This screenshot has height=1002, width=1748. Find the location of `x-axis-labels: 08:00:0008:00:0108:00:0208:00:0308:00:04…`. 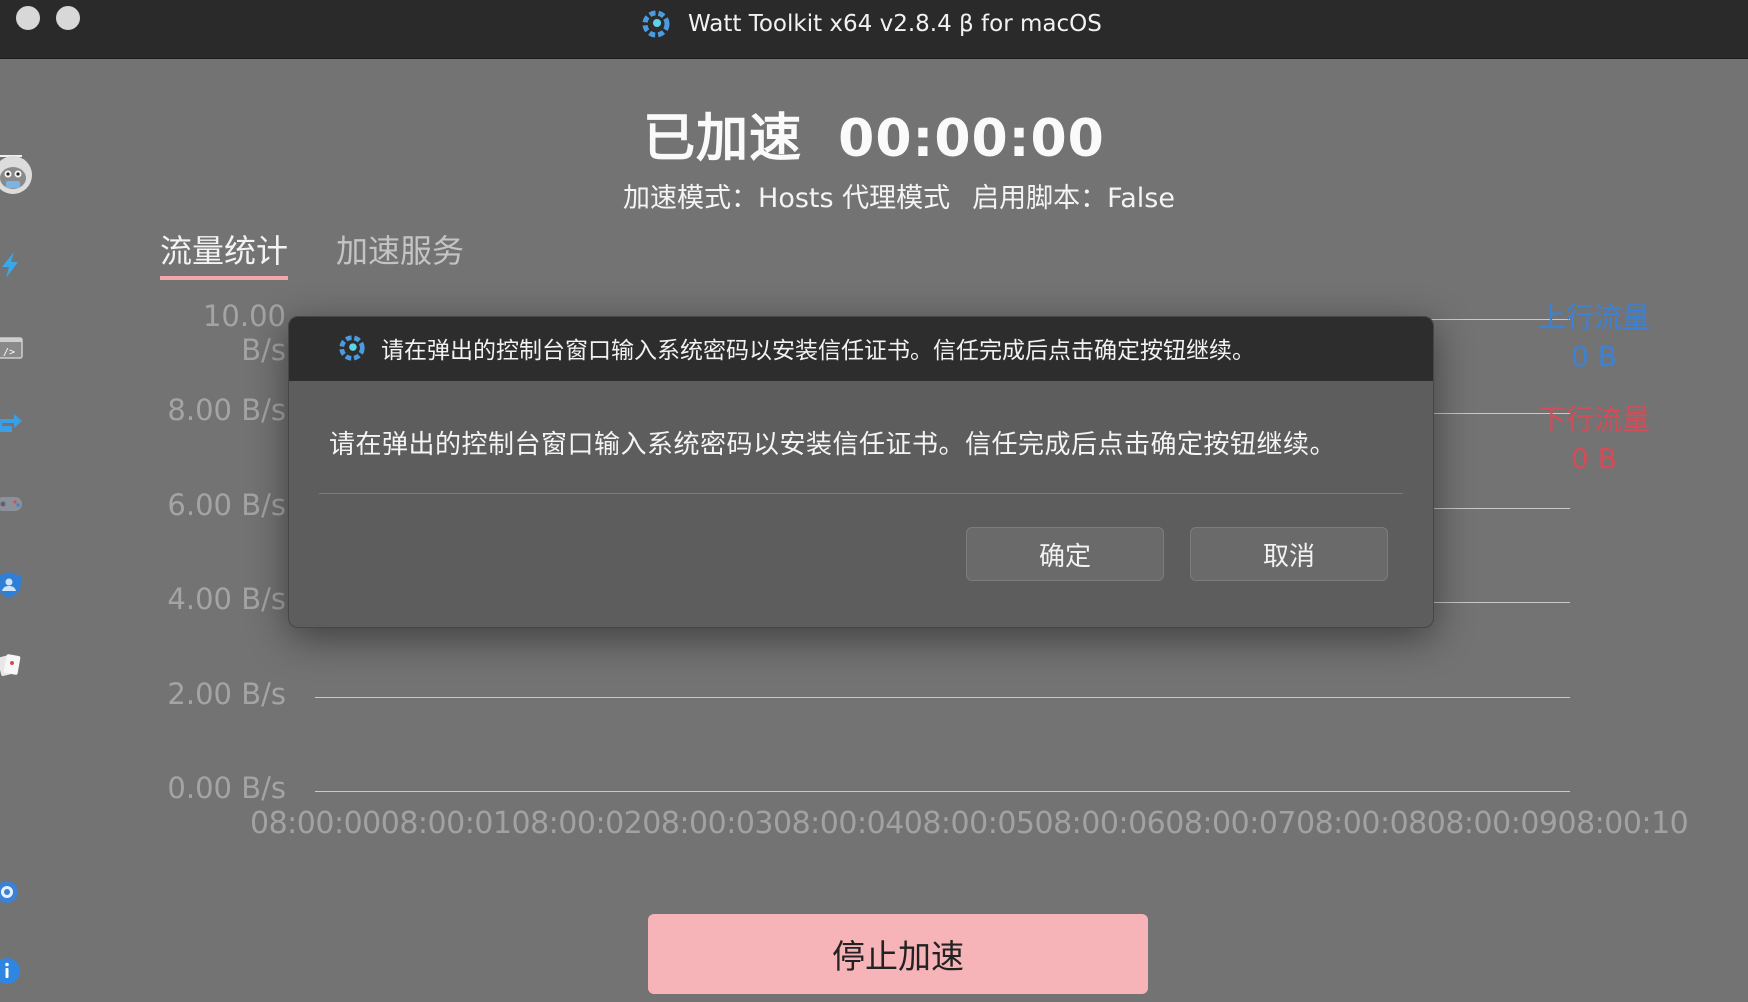

x-axis-labels: 08:00:0008:00:0108:00:0208:00:0308:00:04… is located at coordinates (969, 823).